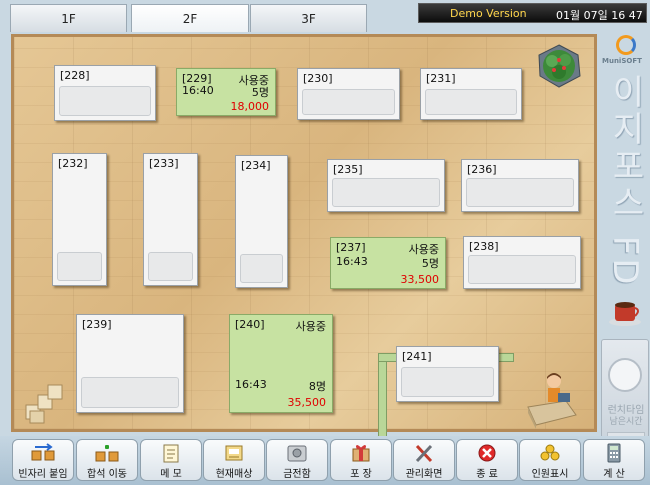  What do you see at coordinates (297, 453) in the screenshot?
I see `cash-drawer-icon` at bounding box center [297, 453].